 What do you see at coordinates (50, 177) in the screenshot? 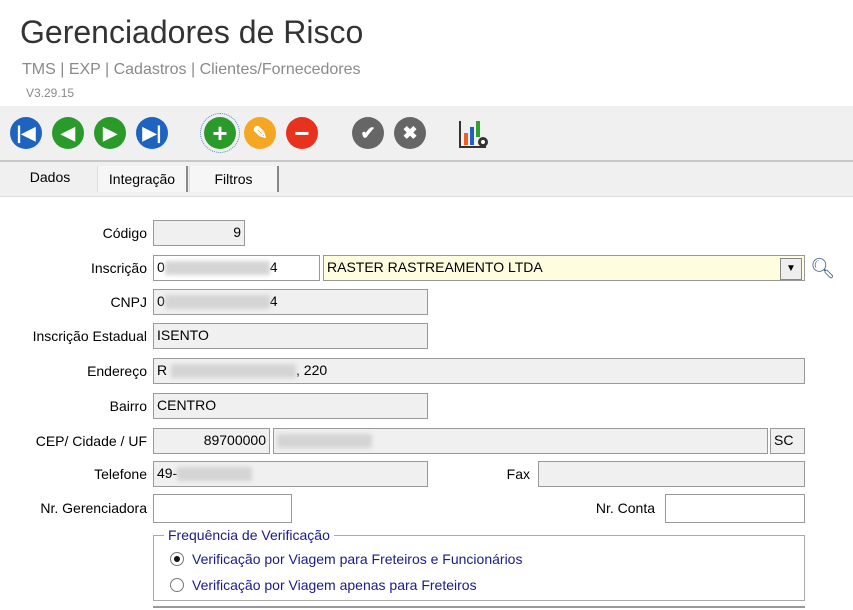
I see `tab-dados: Dados` at bounding box center [50, 177].